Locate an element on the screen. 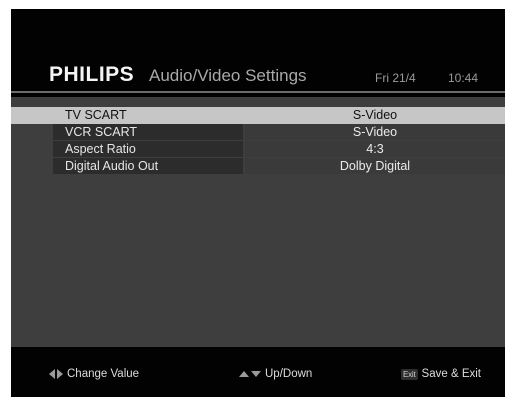 This screenshot has width=516, height=412. footer-hints: Change Value Up/Down Exit Save & Exit is located at coordinates (258, 372).